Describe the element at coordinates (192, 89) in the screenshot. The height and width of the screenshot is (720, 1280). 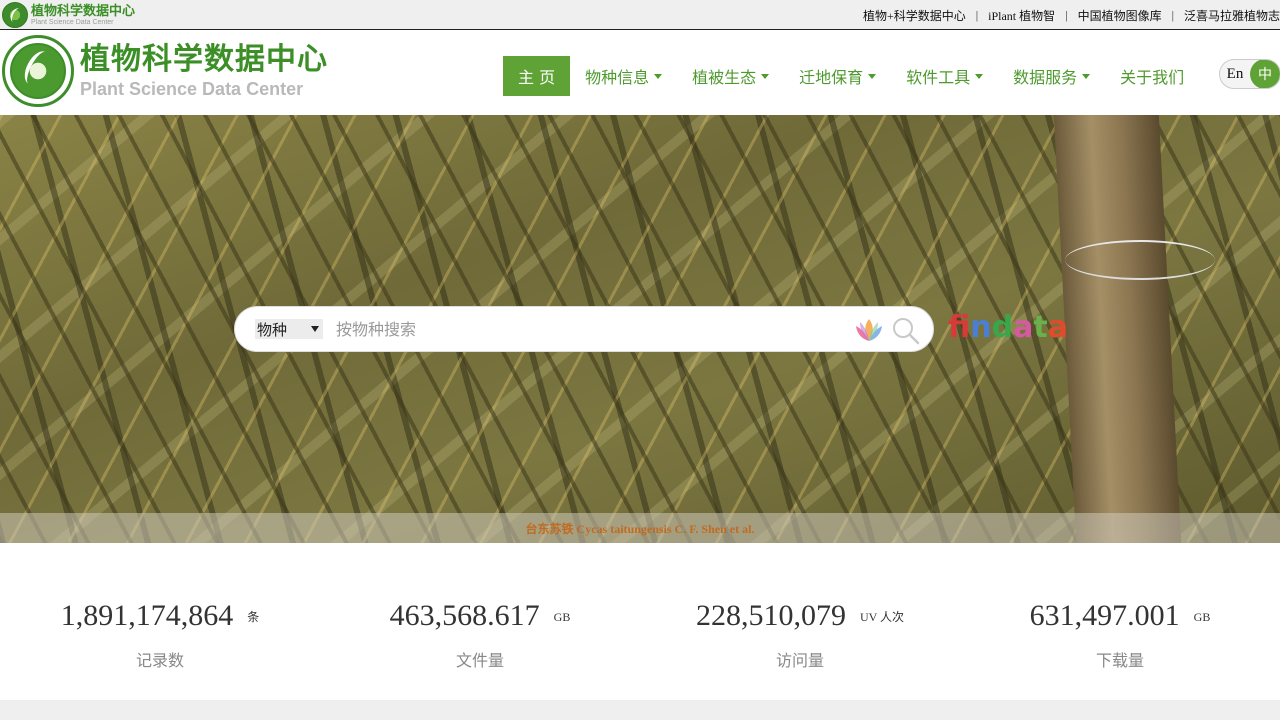
I see `logo-title-en: Plant Science Data Center` at that location.